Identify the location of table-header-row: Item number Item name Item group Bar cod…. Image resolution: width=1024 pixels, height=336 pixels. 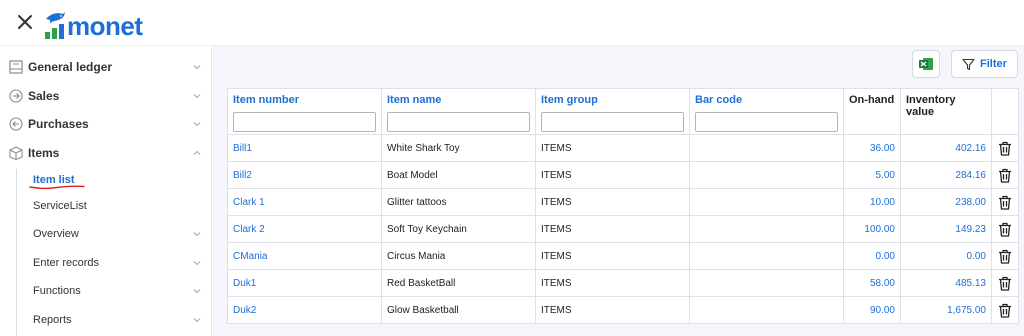
(623, 111).